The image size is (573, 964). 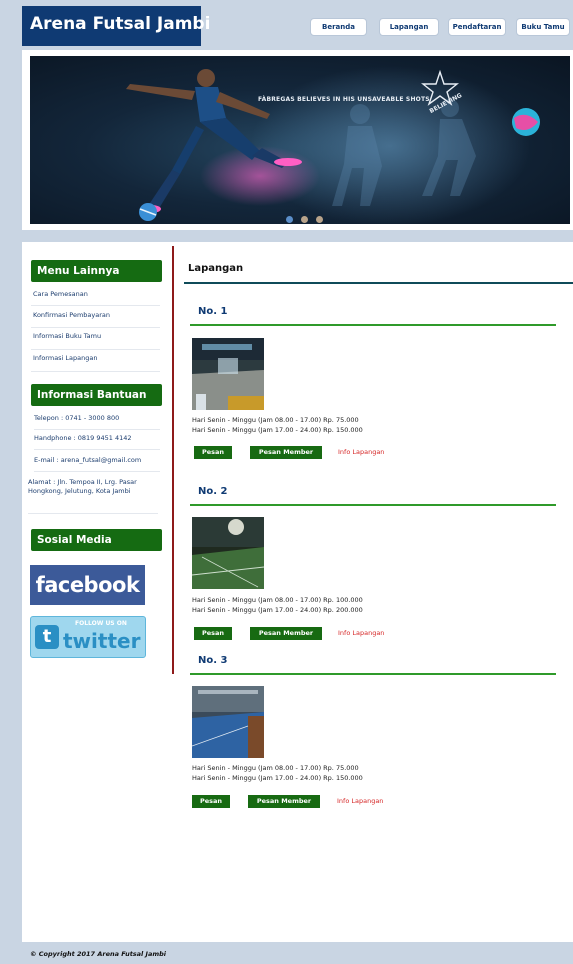 I want to click on twitter-follow-label: FOLLOW US ON, so click(x=101, y=623).